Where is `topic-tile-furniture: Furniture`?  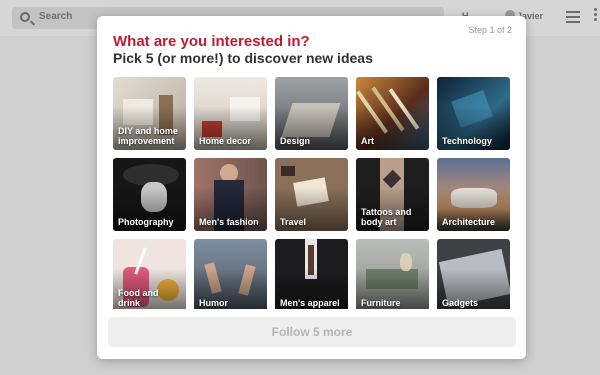
topic-tile-furniture: Furniture is located at coordinates (392, 274).